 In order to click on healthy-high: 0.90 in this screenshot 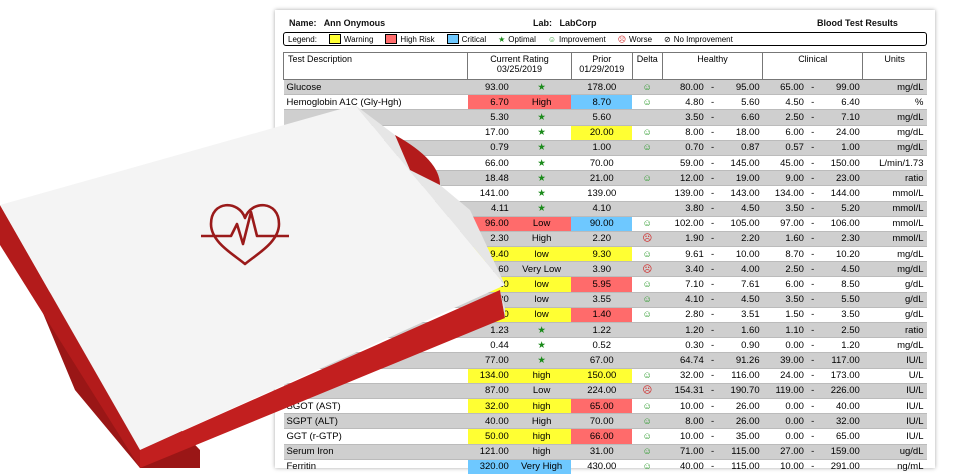, I will do `click(740, 345)`.